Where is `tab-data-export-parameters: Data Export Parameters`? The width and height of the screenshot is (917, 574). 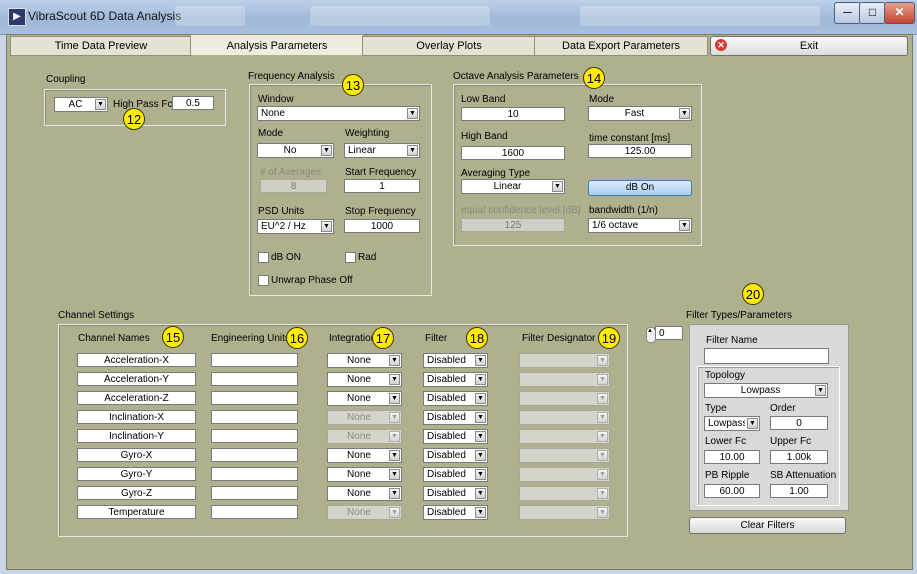
tab-data-export-parameters: Data Export Parameters is located at coordinates (621, 46).